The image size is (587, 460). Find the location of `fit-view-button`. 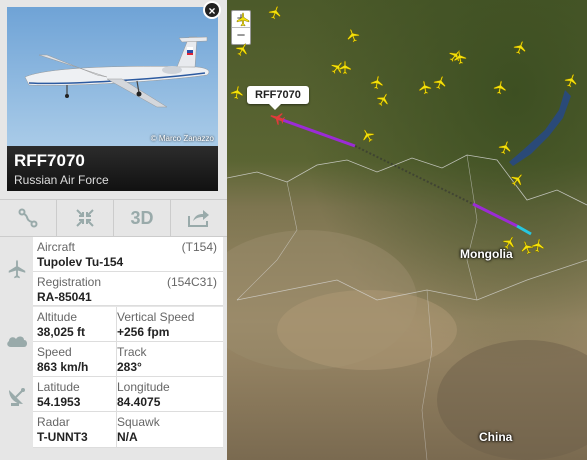

fit-view-button is located at coordinates (85, 218).